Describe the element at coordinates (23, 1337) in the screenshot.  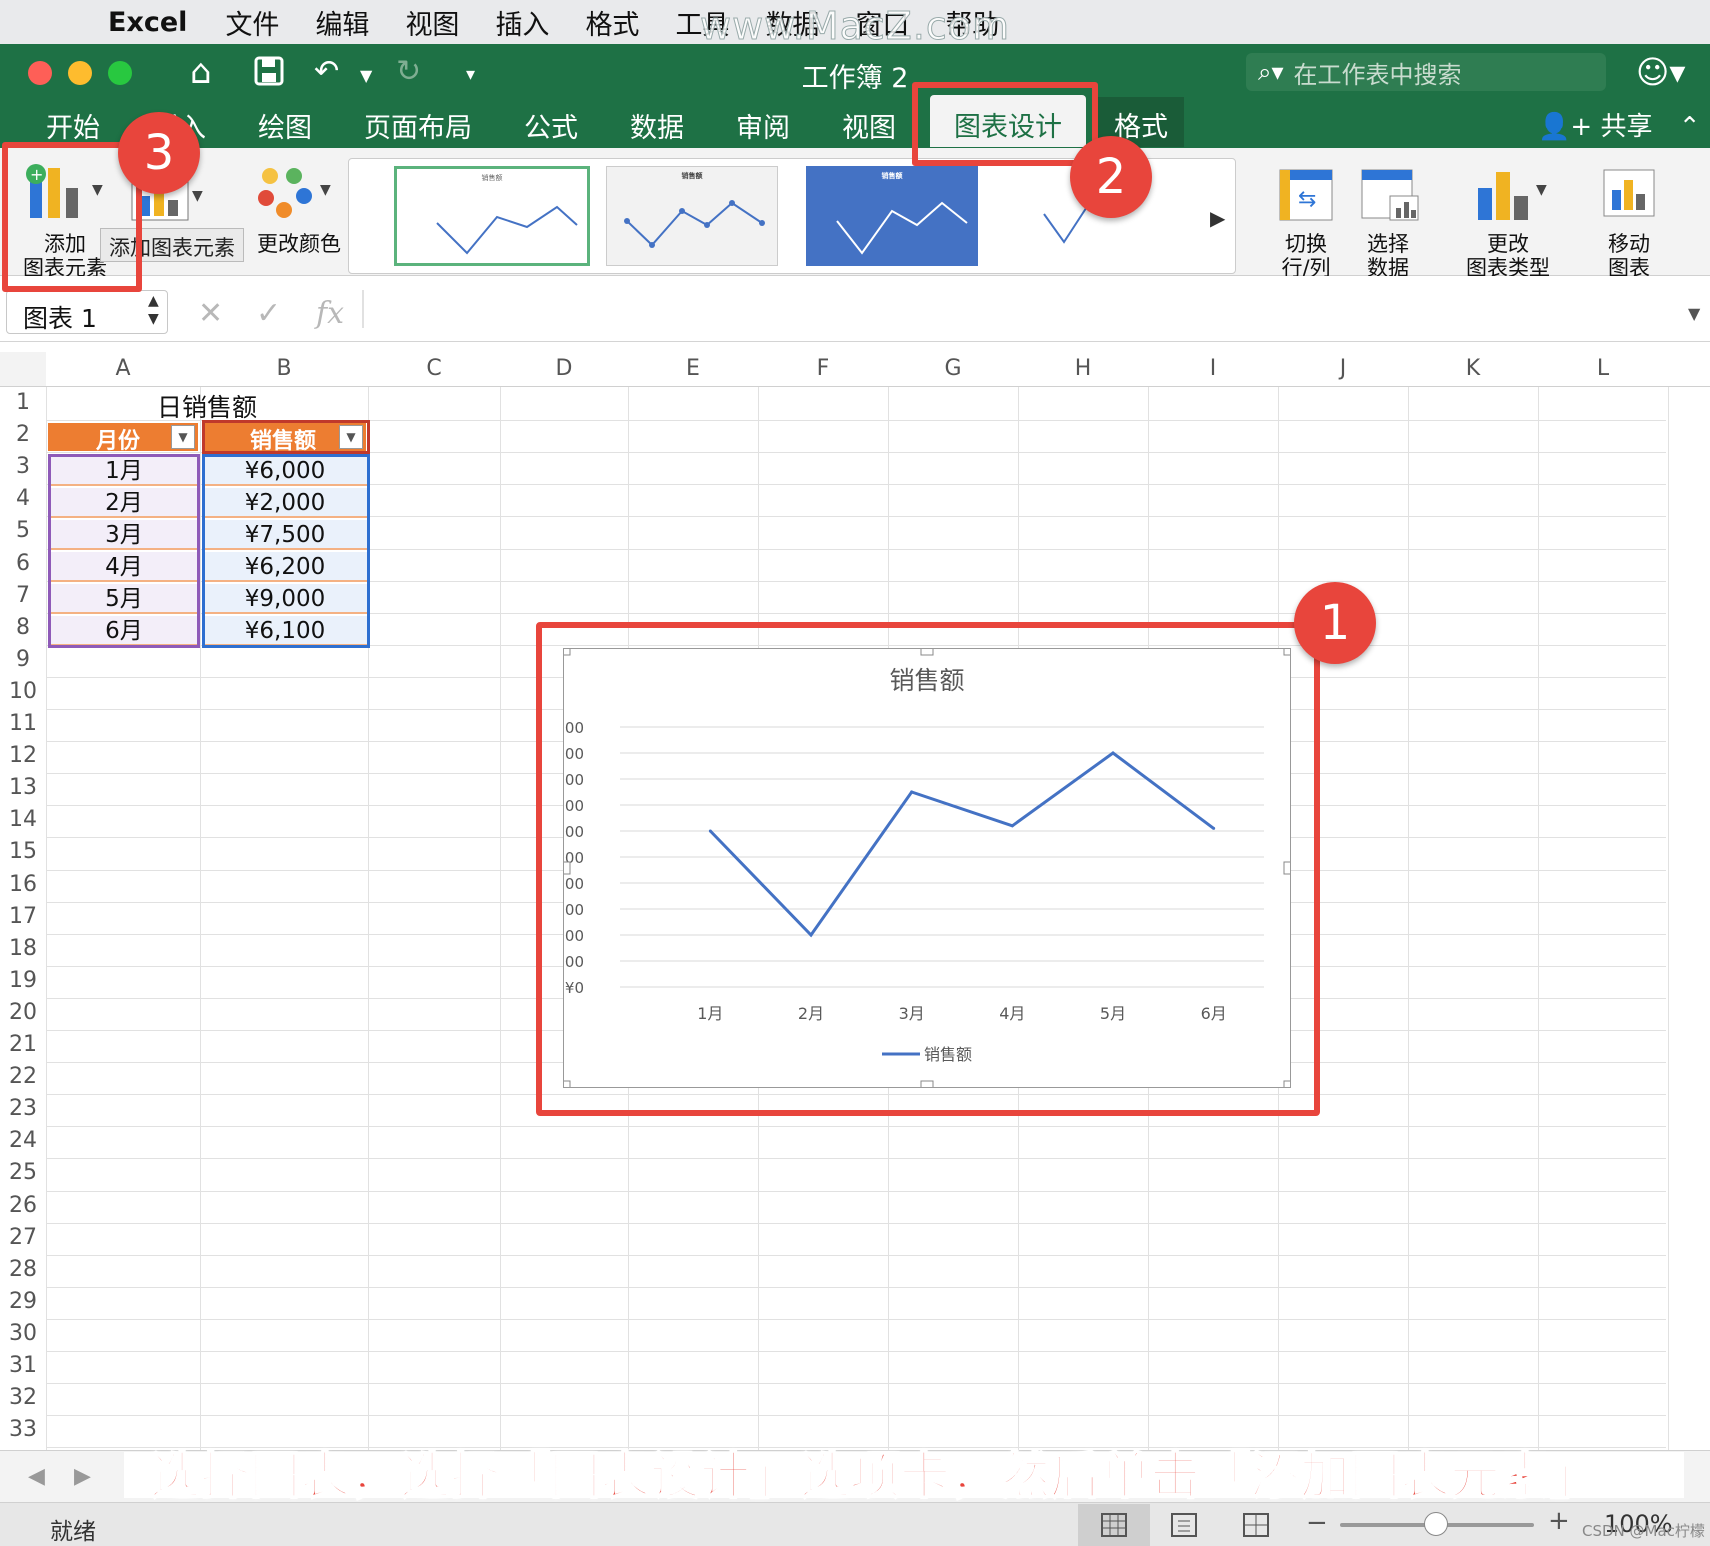
I see `row-header-30: 30` at that location.